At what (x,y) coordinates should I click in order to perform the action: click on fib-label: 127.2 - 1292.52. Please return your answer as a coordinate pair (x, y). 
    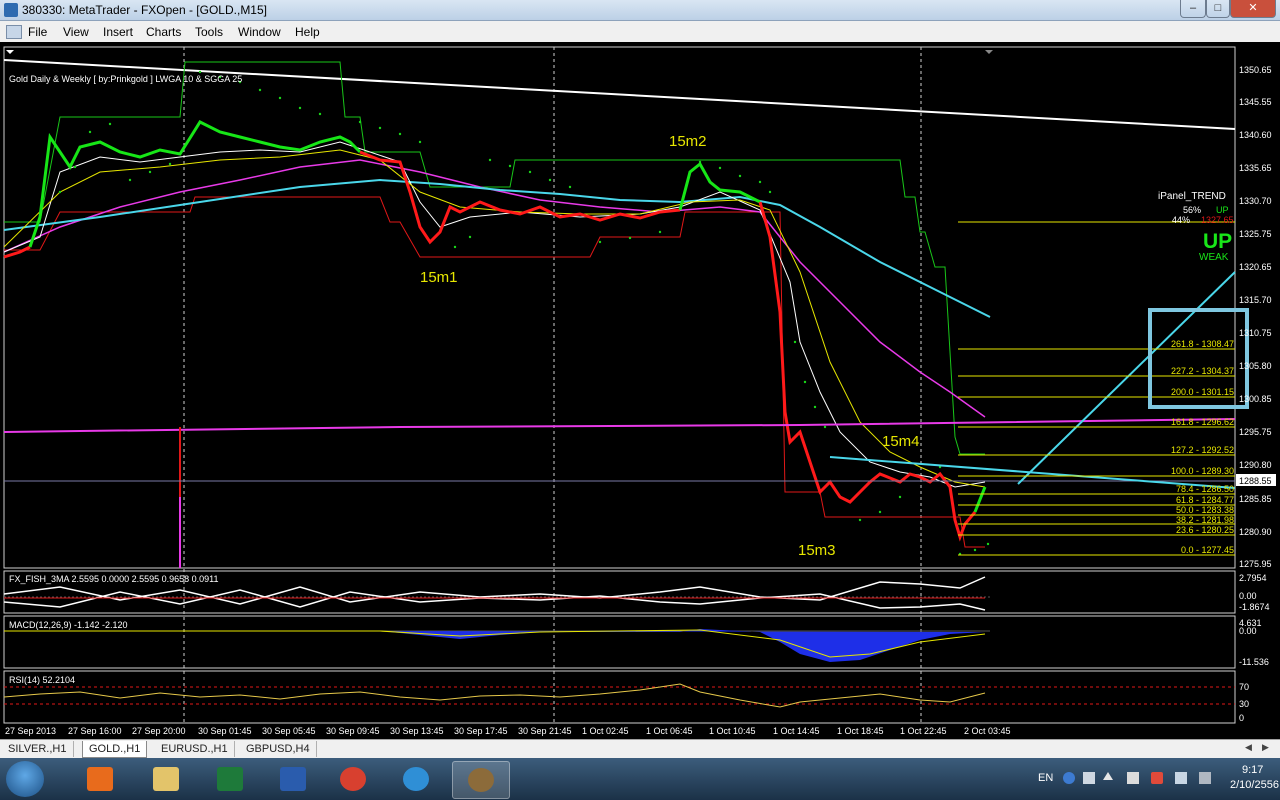
    Looking at the image, I should click on (1202, 450).